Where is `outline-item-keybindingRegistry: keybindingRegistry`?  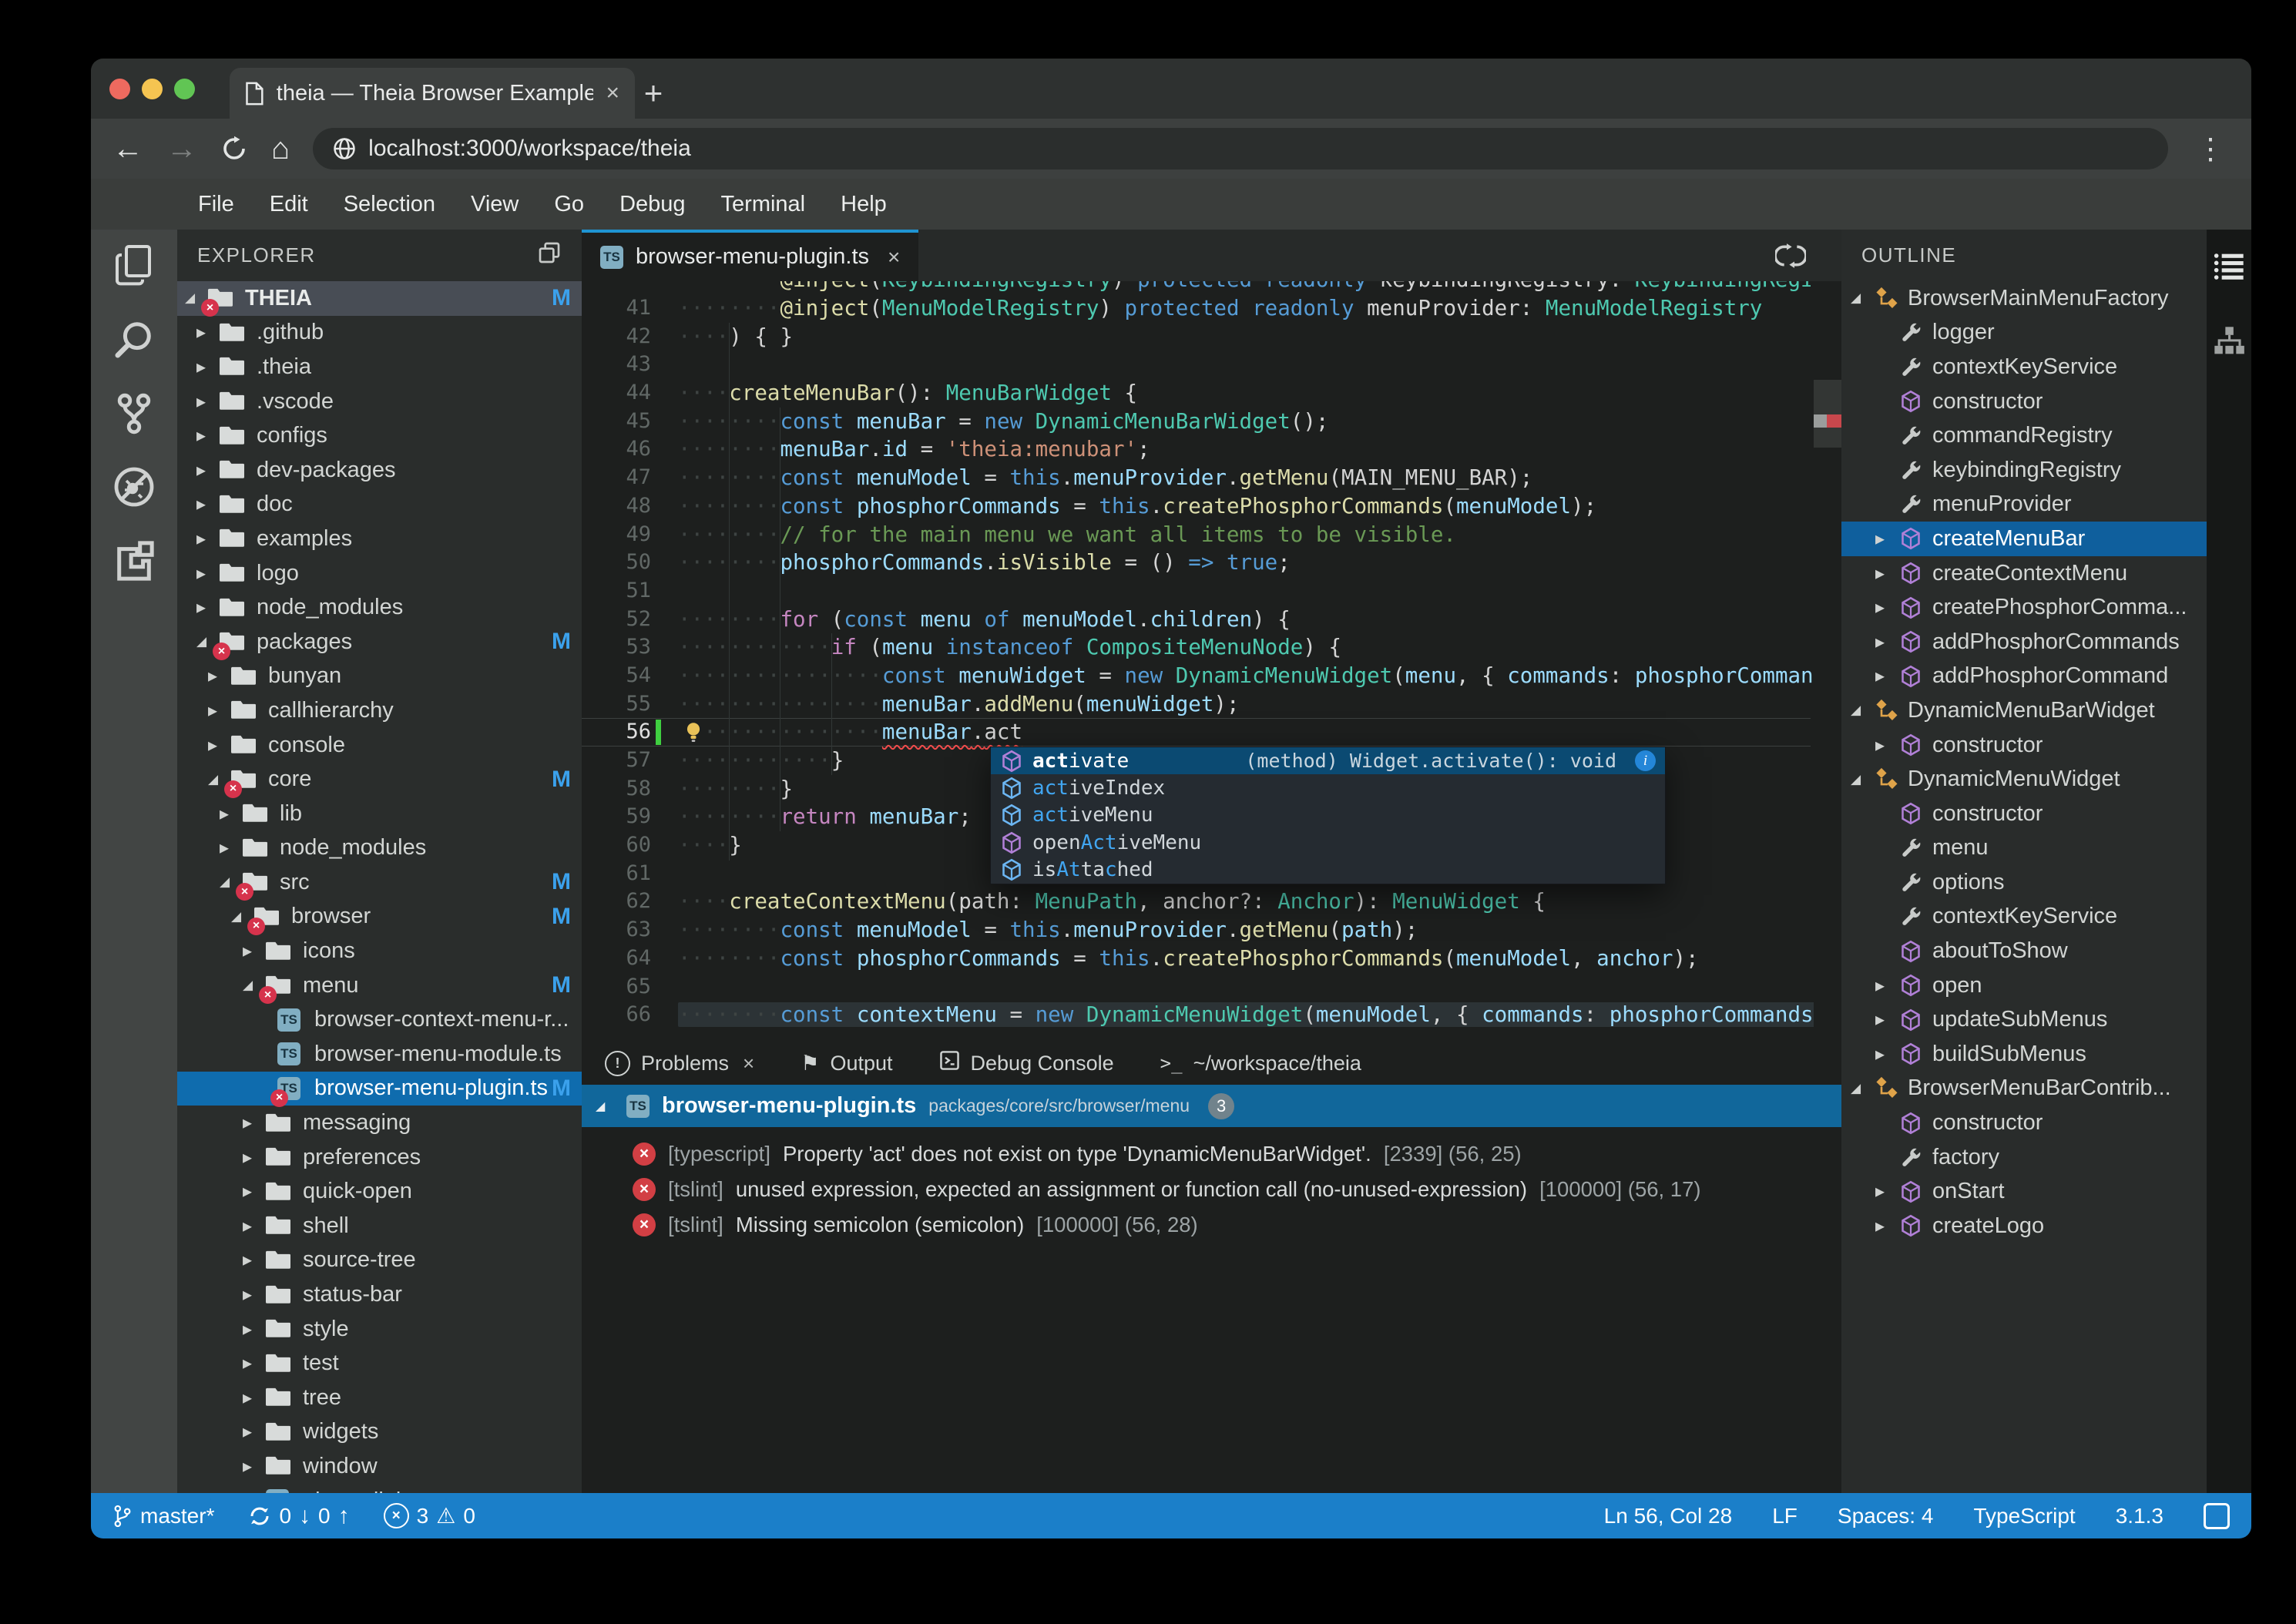
outline-item-keybindingRegistry: keybindingRegistry is located at coordinates (2024, 470).